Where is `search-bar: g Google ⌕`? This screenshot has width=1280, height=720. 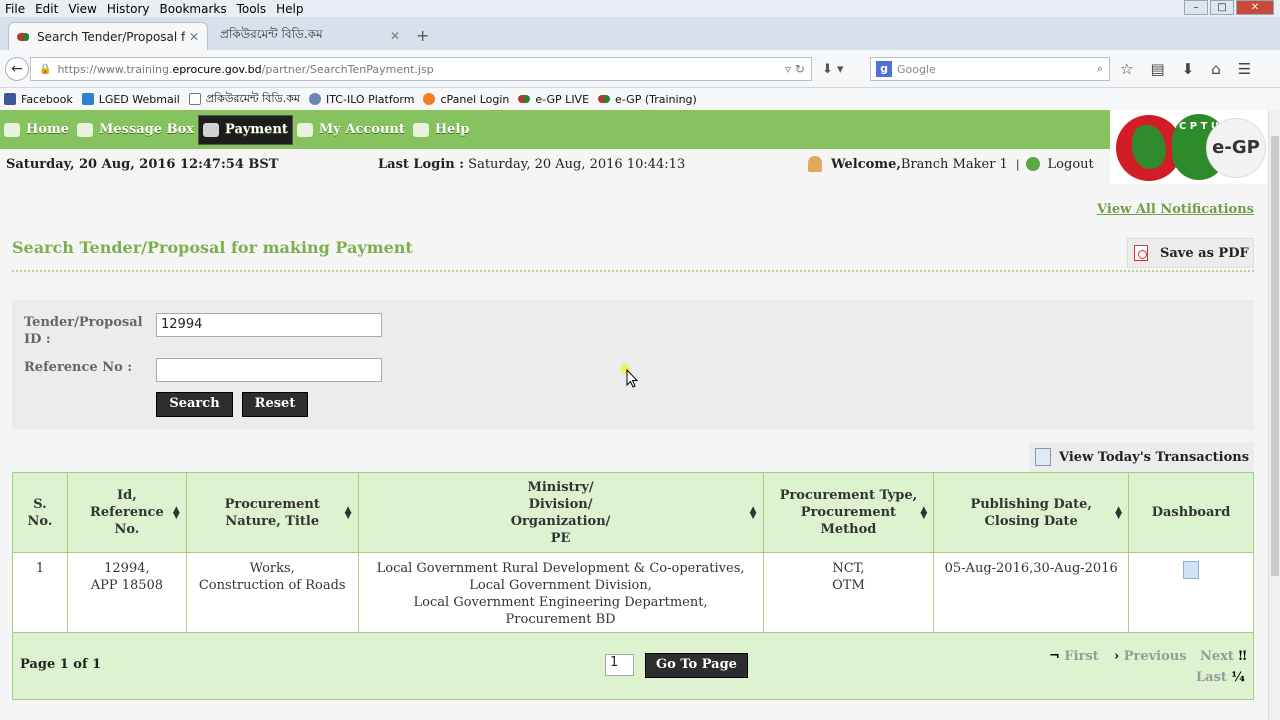 search-bar: g Google ⌕ is located at coordinates (990, 69).